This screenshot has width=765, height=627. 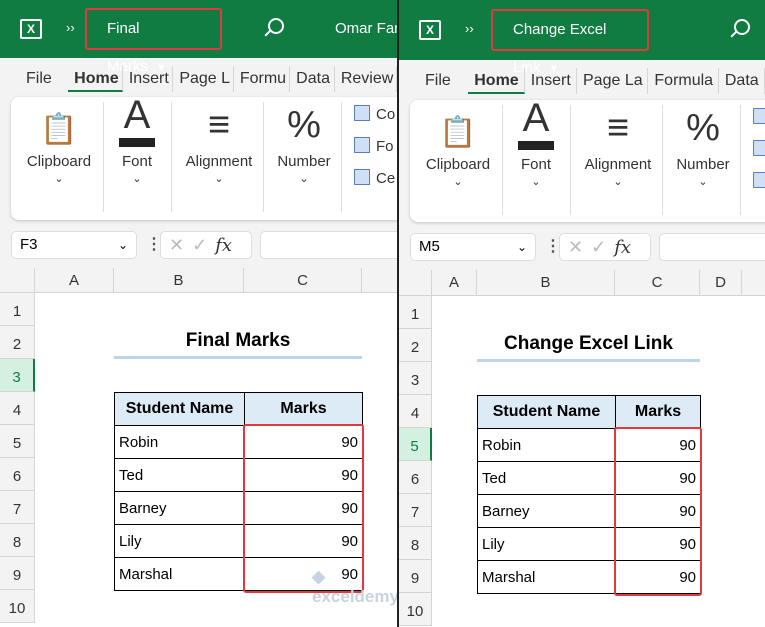 What do you see at coordinates (303, 409) in the screenshot?
I see `table-header: Marks` at bounding box center [303, 409].